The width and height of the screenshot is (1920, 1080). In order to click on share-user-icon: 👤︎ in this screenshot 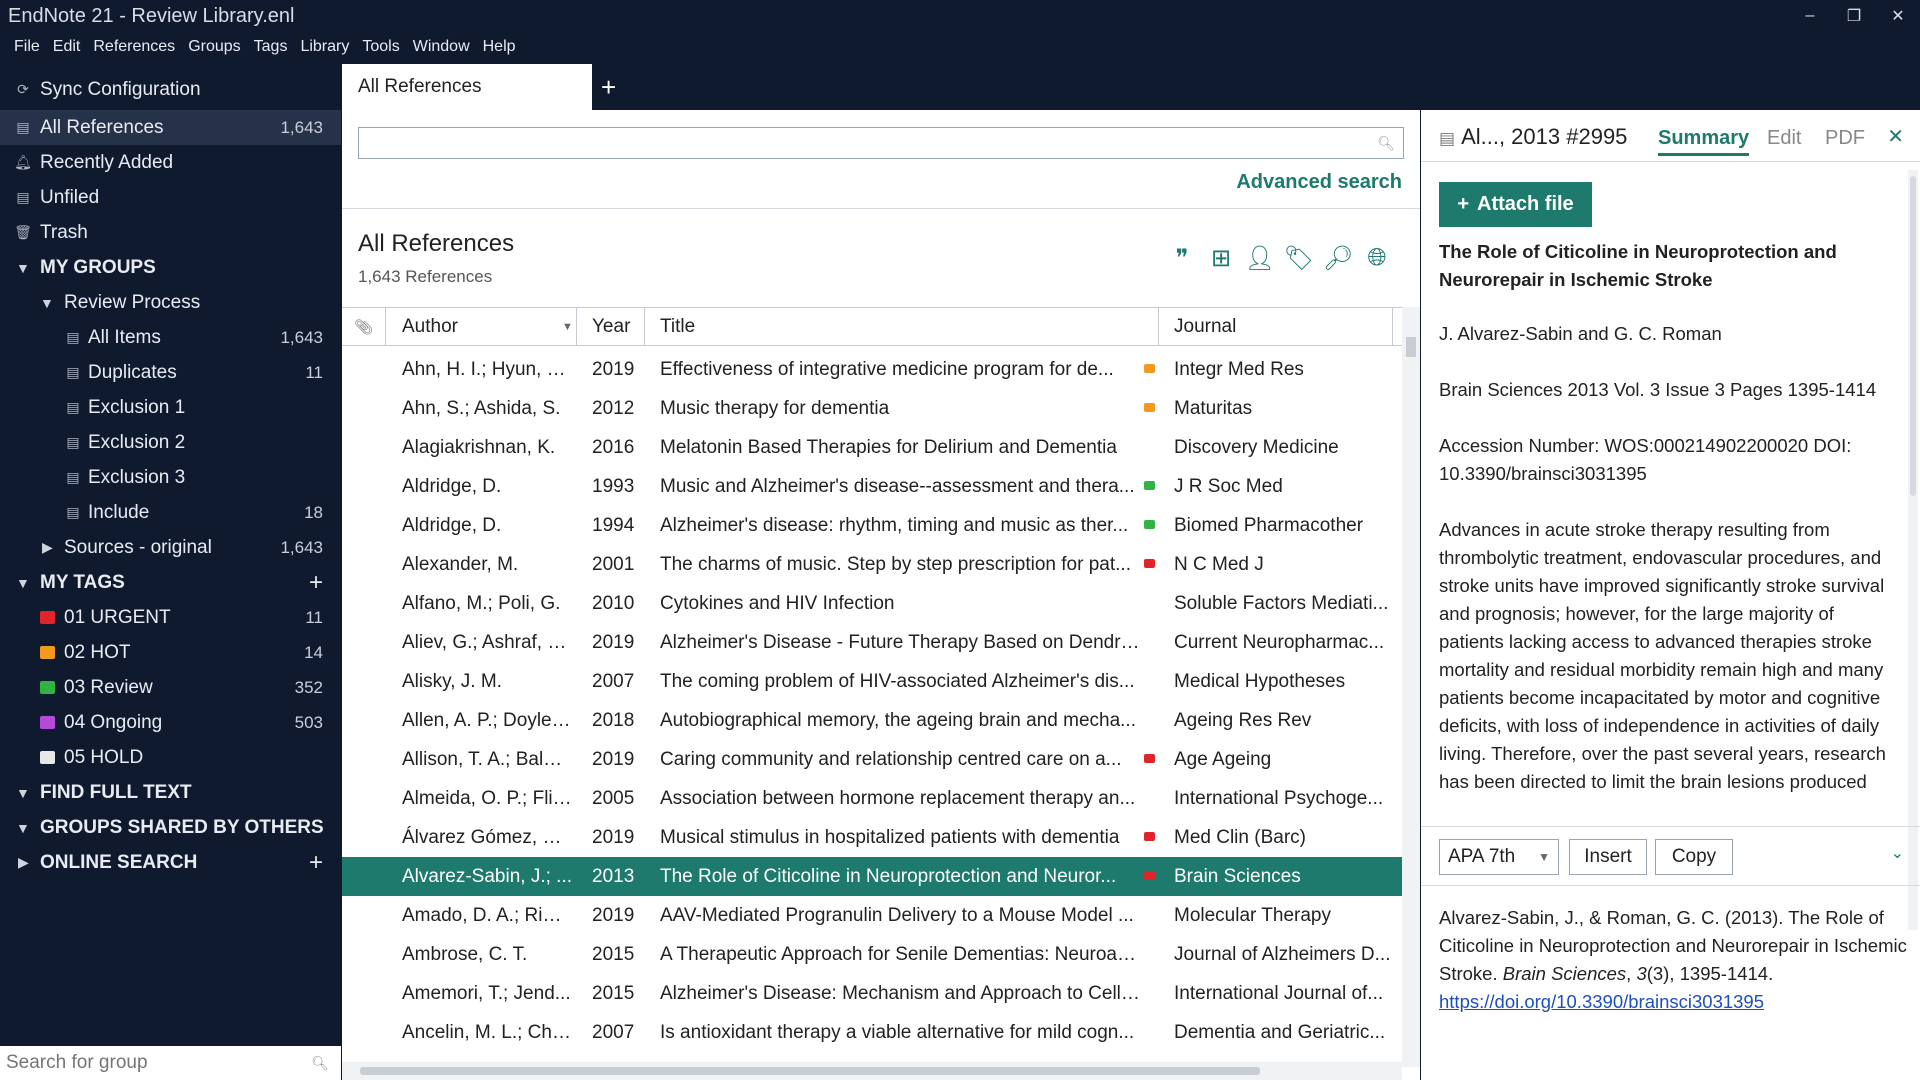, I will do `click(1260, 258)`.